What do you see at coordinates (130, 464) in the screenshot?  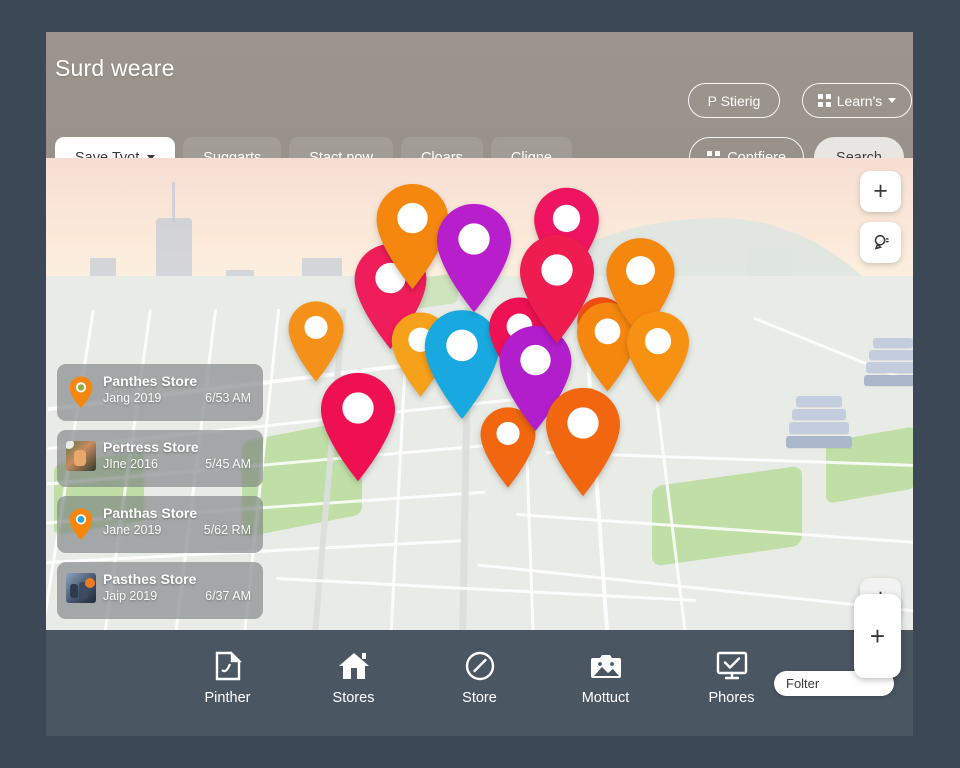 I see `place-date: JIne 2016` at bounding box center [130, 464].